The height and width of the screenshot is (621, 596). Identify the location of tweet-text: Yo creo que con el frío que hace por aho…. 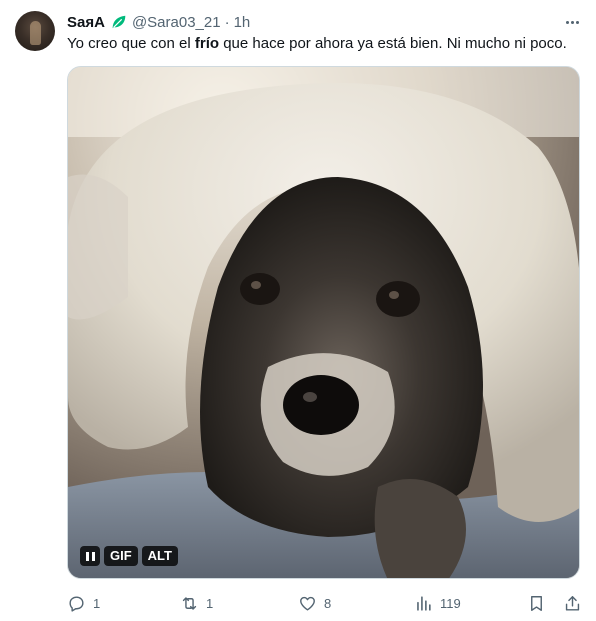
(317, 44).